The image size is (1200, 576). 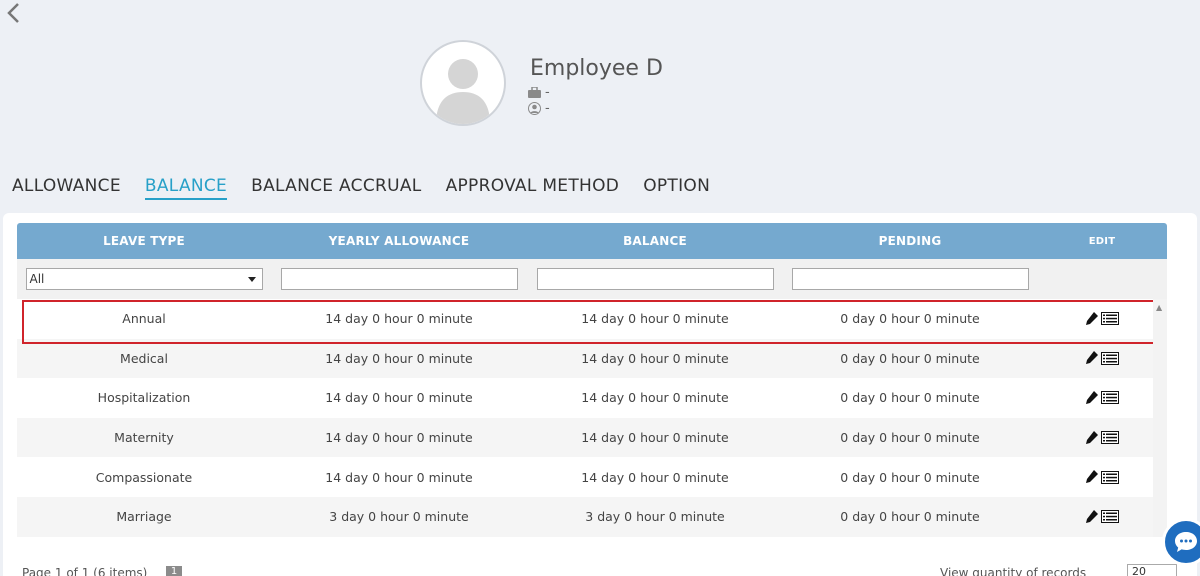 I want to click on per-page-label: View quantity of records, so click(x=1013, y=571).